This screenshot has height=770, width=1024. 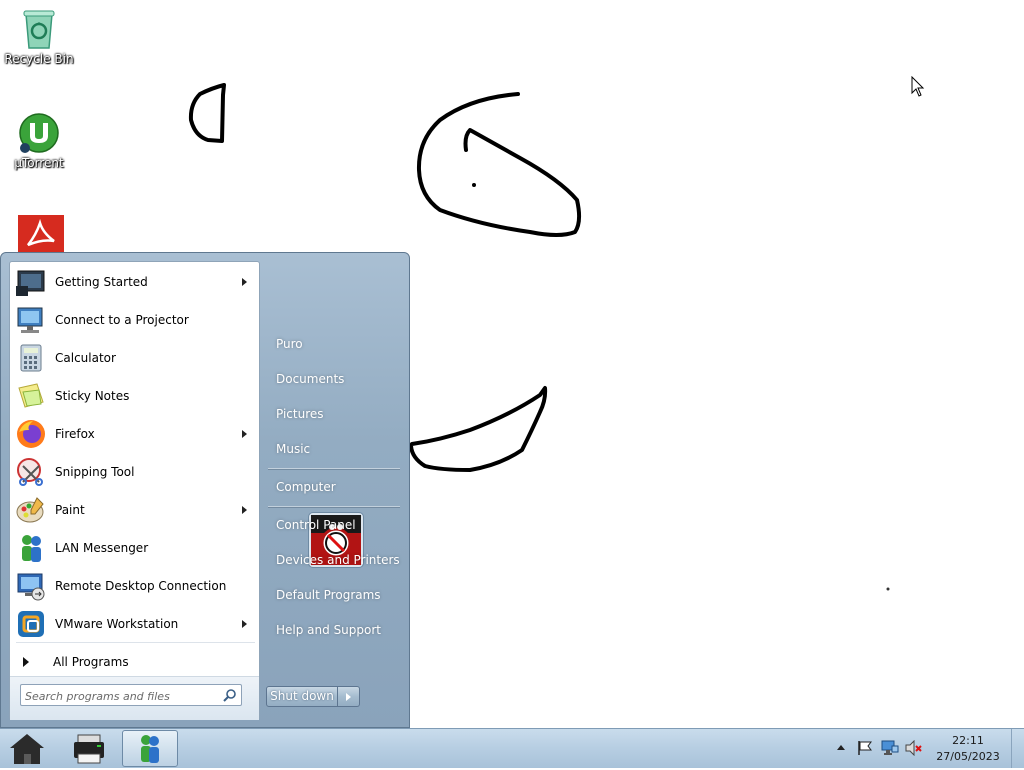 I want to click on printer-icon, so click(x=89, y=749).